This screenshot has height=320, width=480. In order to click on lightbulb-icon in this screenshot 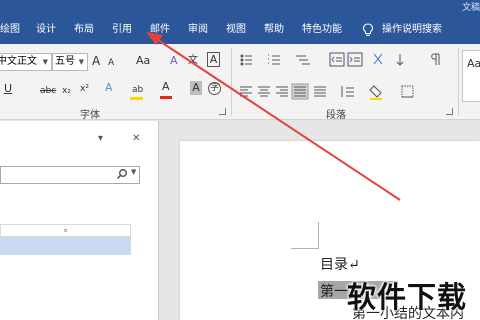, I will do `click(368, 29)`.